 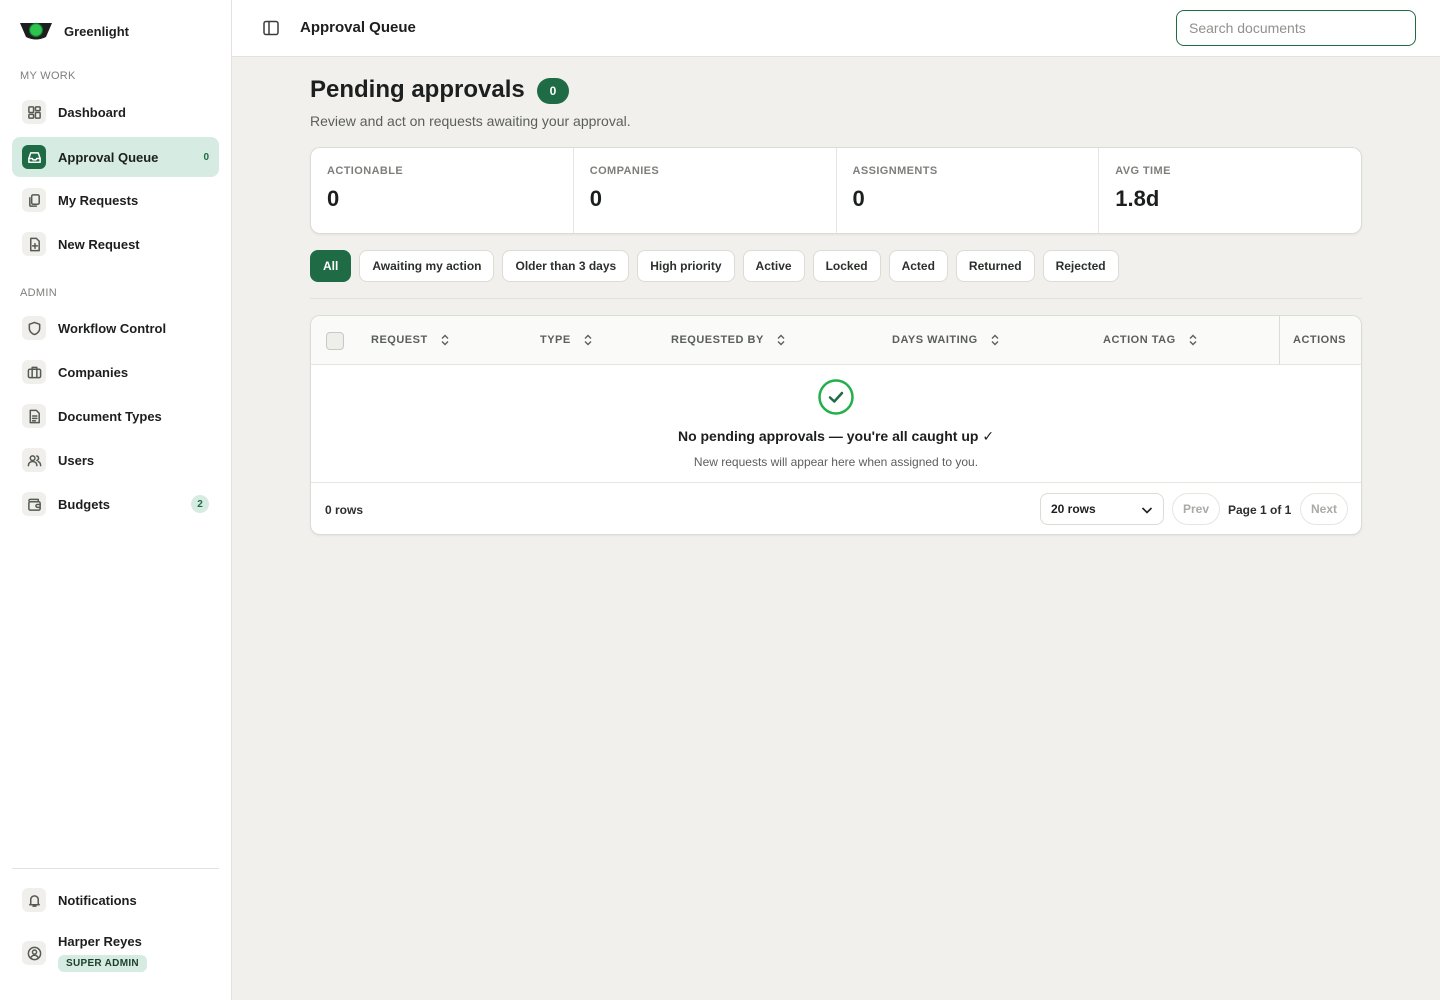 I want to click on table-footer: 0 rows 20 rows Prev Page 1 of 1 Next, so click(x=836, y=508).